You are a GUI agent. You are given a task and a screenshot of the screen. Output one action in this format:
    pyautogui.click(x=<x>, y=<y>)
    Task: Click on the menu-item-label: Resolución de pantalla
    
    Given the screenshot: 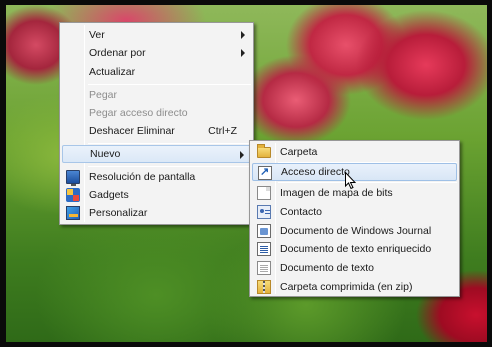 What is the action you would take?
    pyautogui.click(x=142, y=177)
    